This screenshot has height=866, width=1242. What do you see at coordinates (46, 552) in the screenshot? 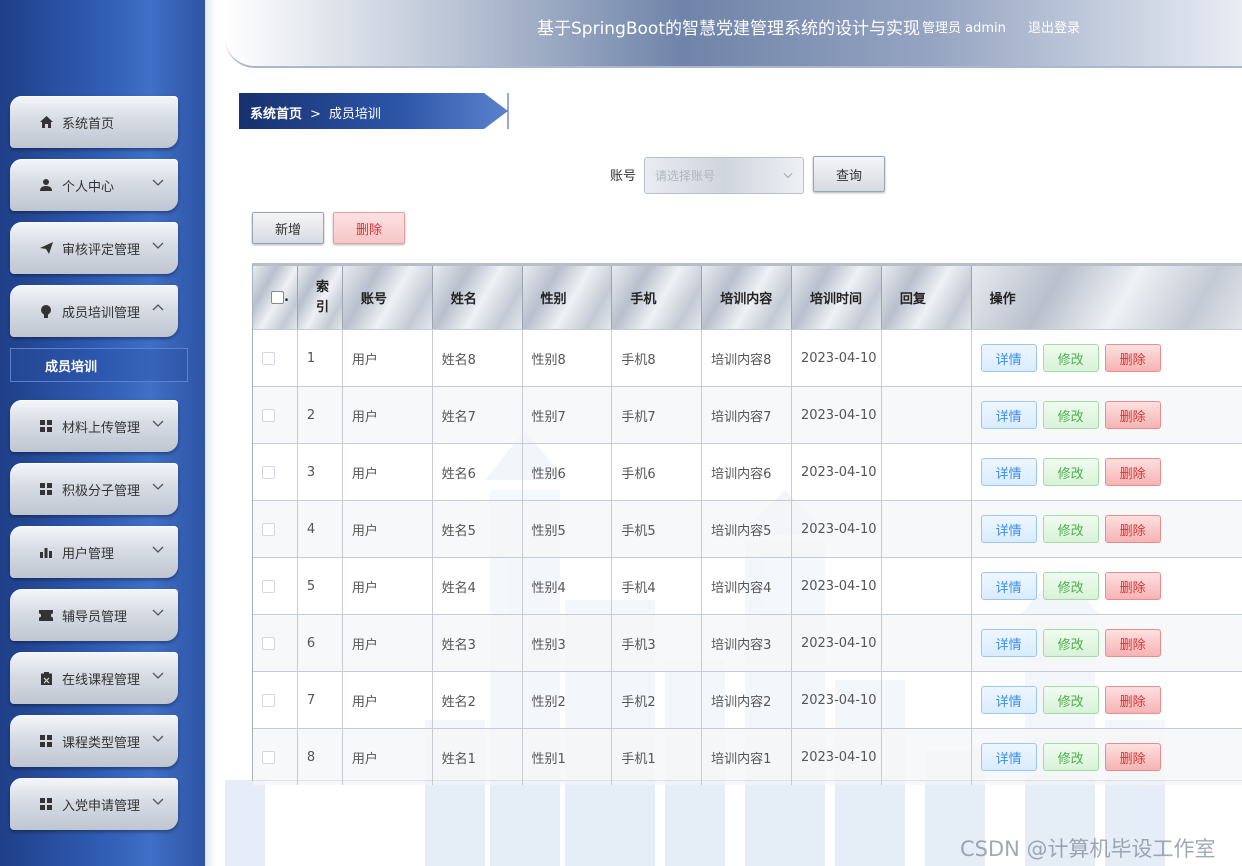
I see `bar-chart-icon` at bounding box center [46, 552].